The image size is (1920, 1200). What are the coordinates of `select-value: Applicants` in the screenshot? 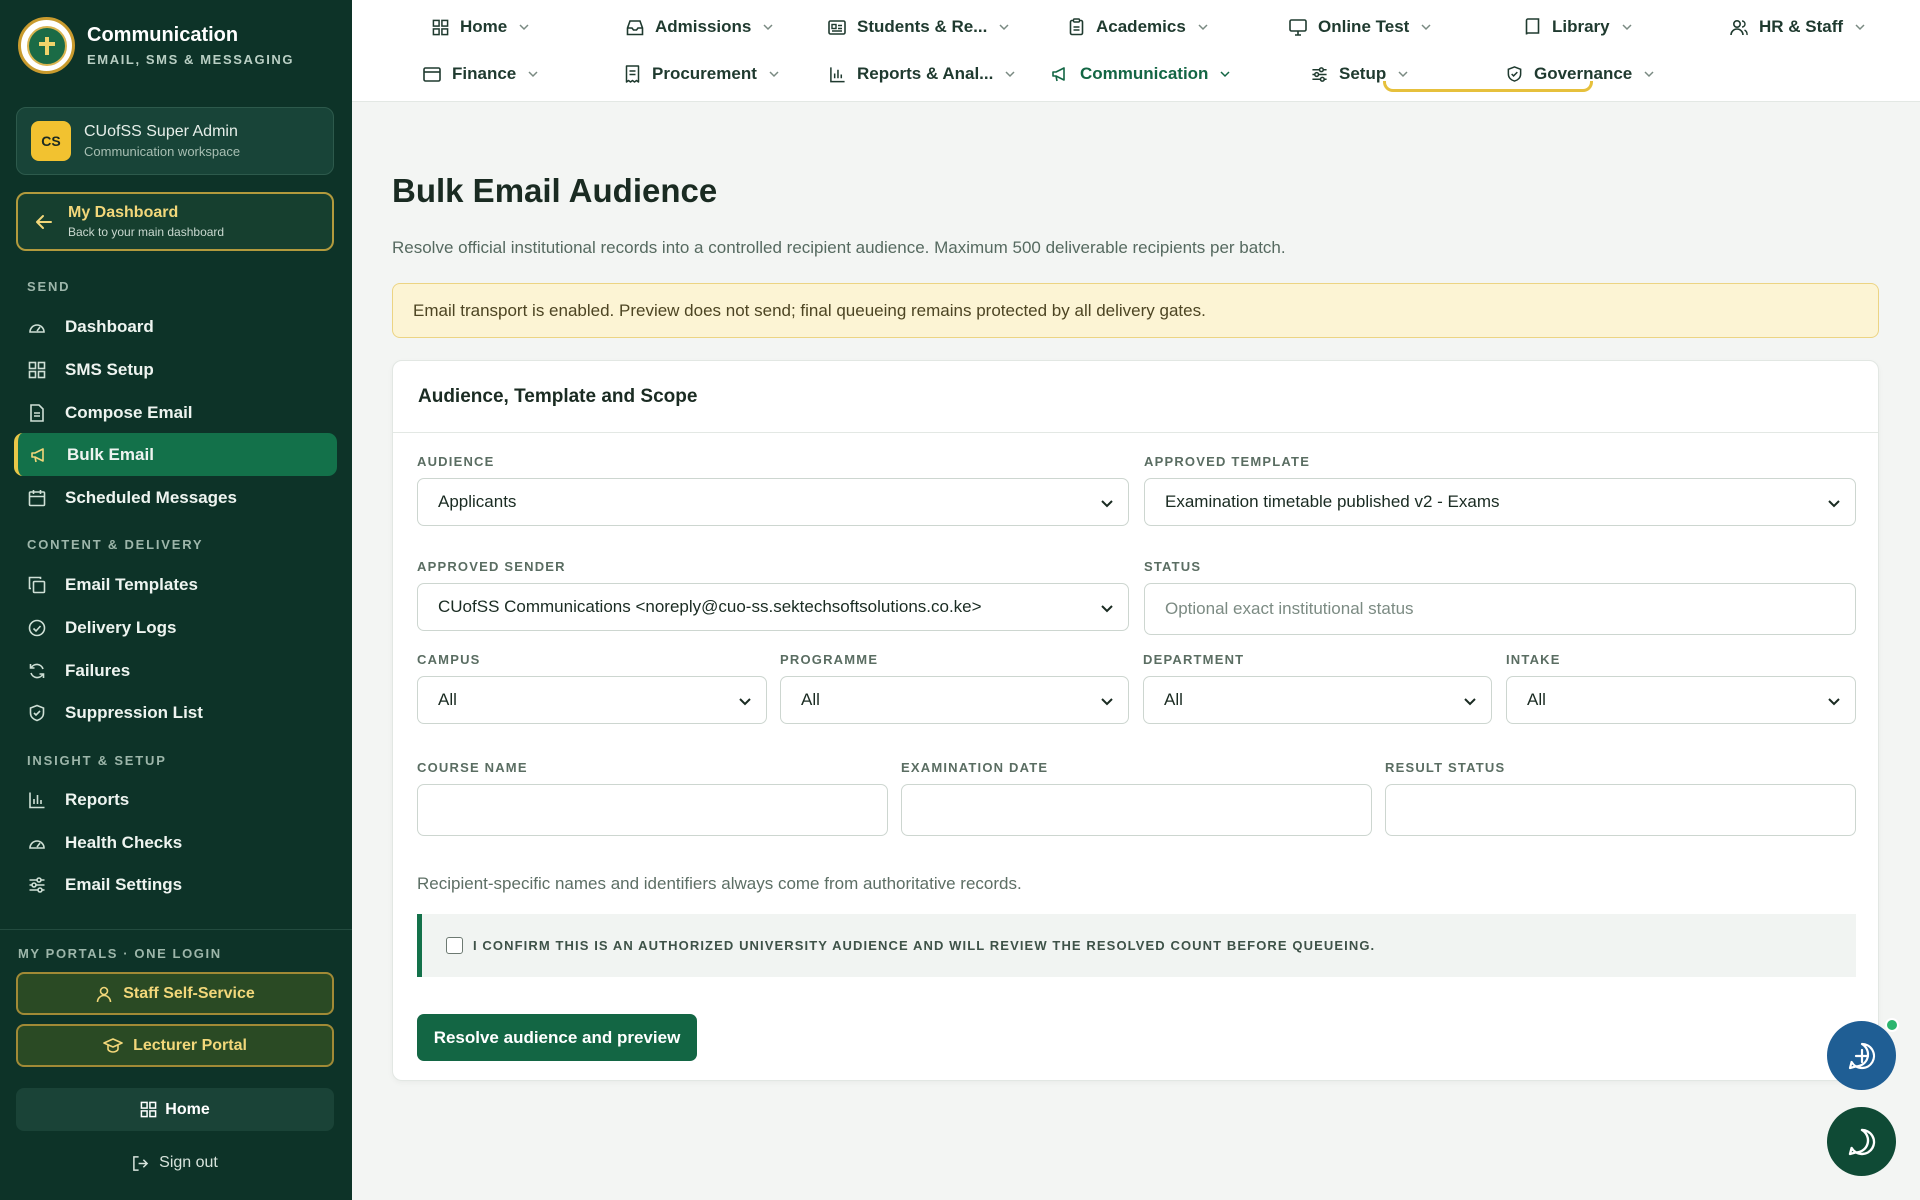 It's located at (477, 501).